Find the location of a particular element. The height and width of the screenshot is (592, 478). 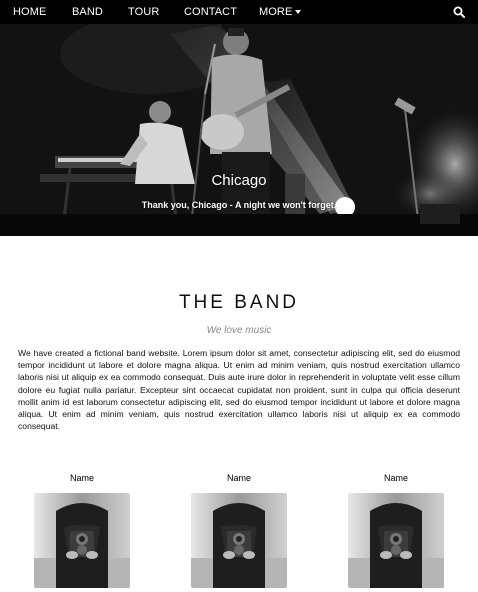

caret-down-icon is located at coordinates (298, 12).